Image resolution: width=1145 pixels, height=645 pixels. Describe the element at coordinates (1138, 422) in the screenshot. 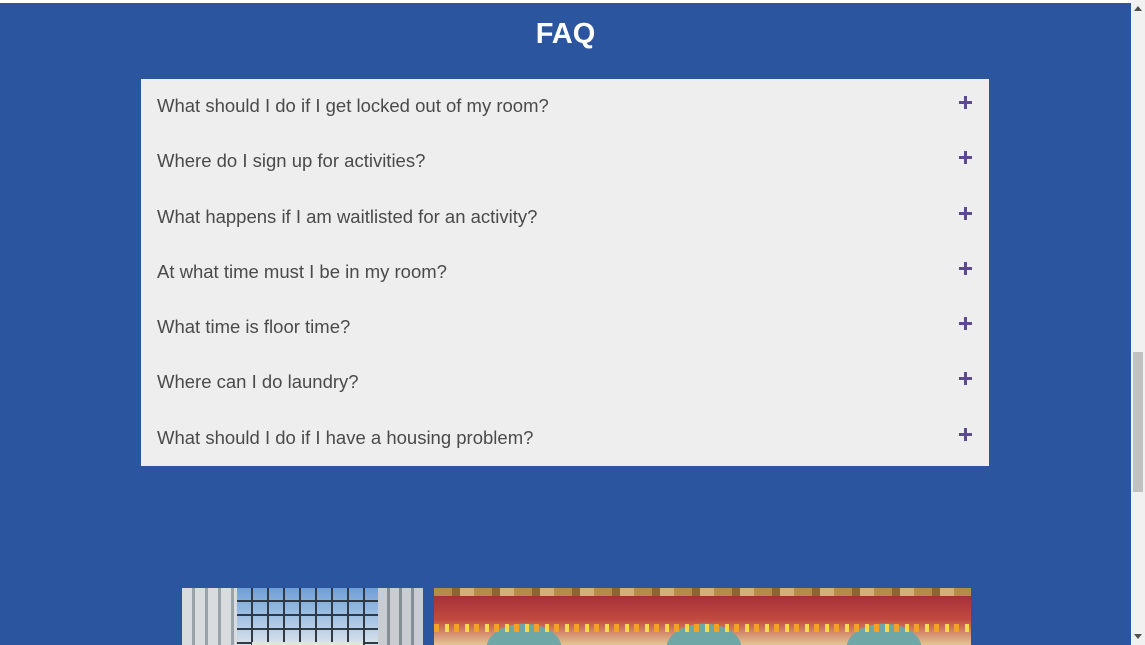

I see `scrollbar-thumb` at that location.